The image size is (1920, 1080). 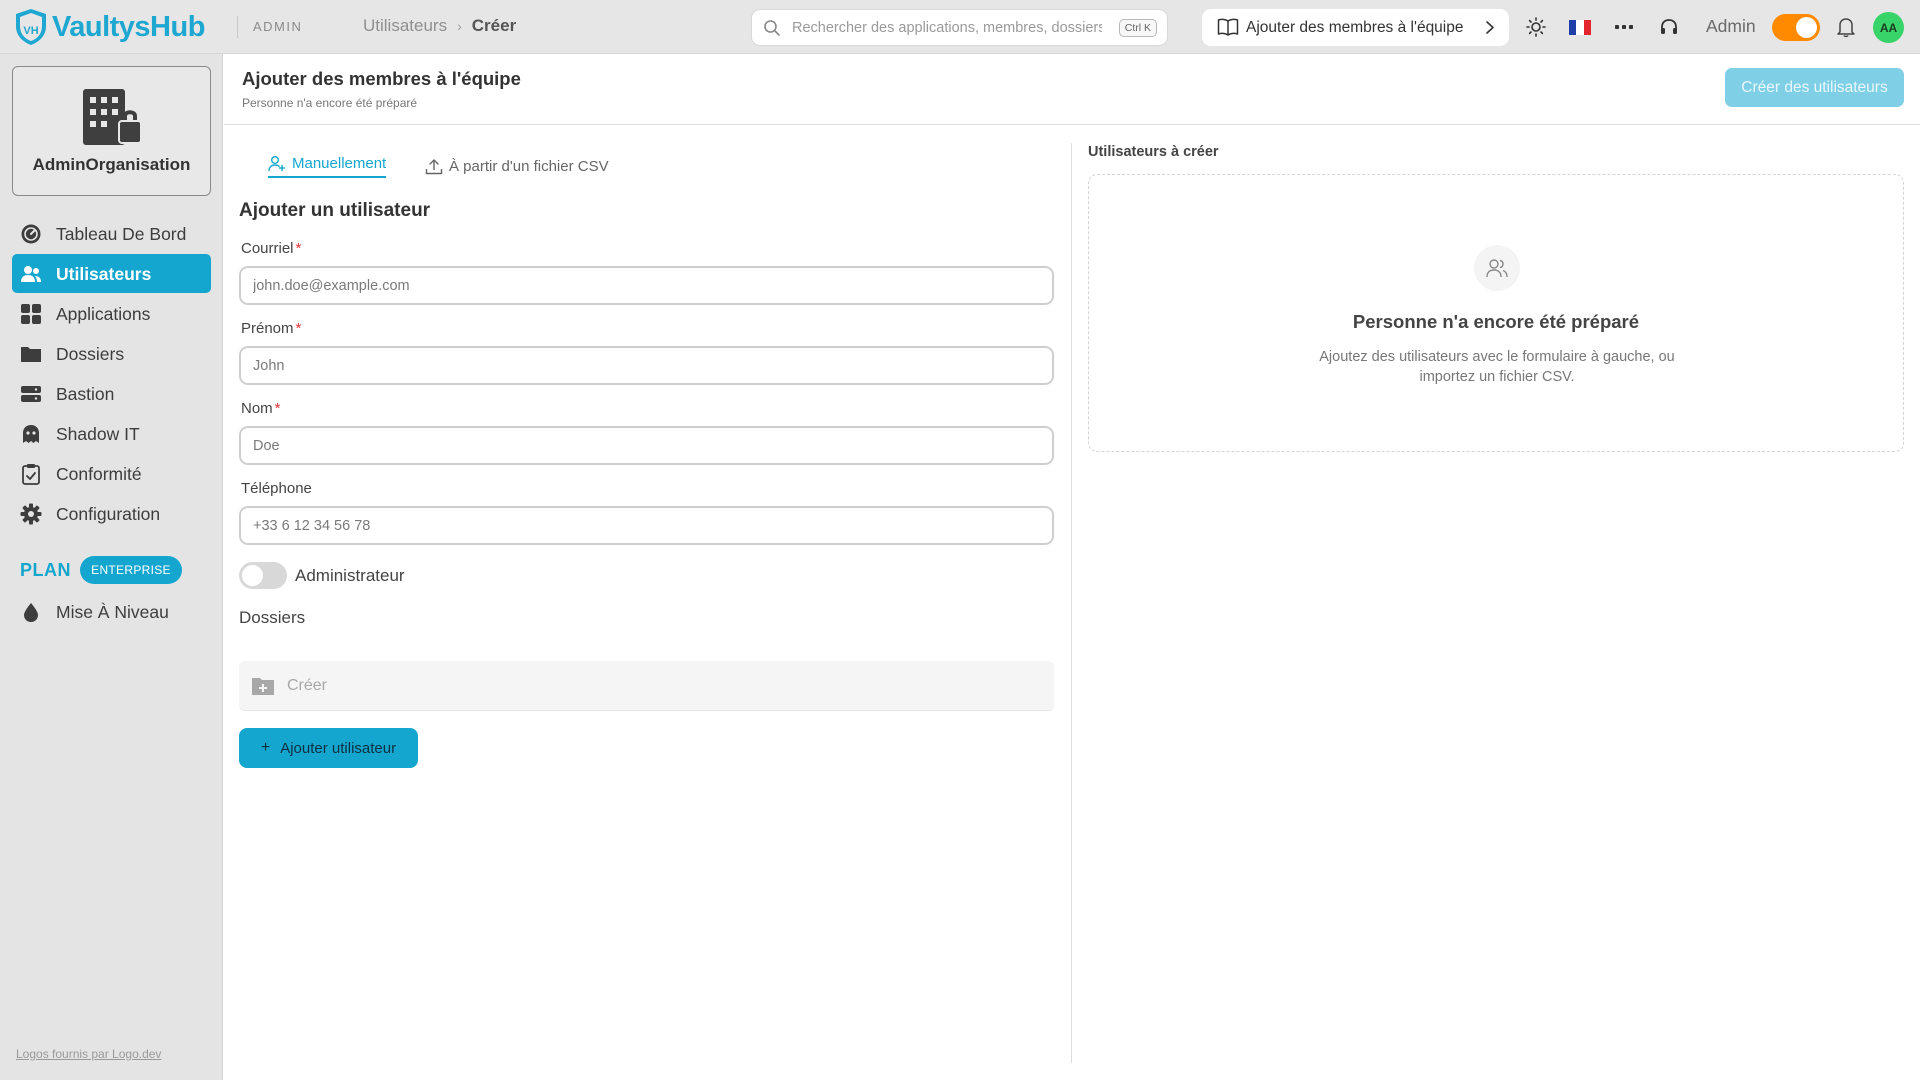 I want to click on tab-manual: Manuellement, so click(x=327, y=165).